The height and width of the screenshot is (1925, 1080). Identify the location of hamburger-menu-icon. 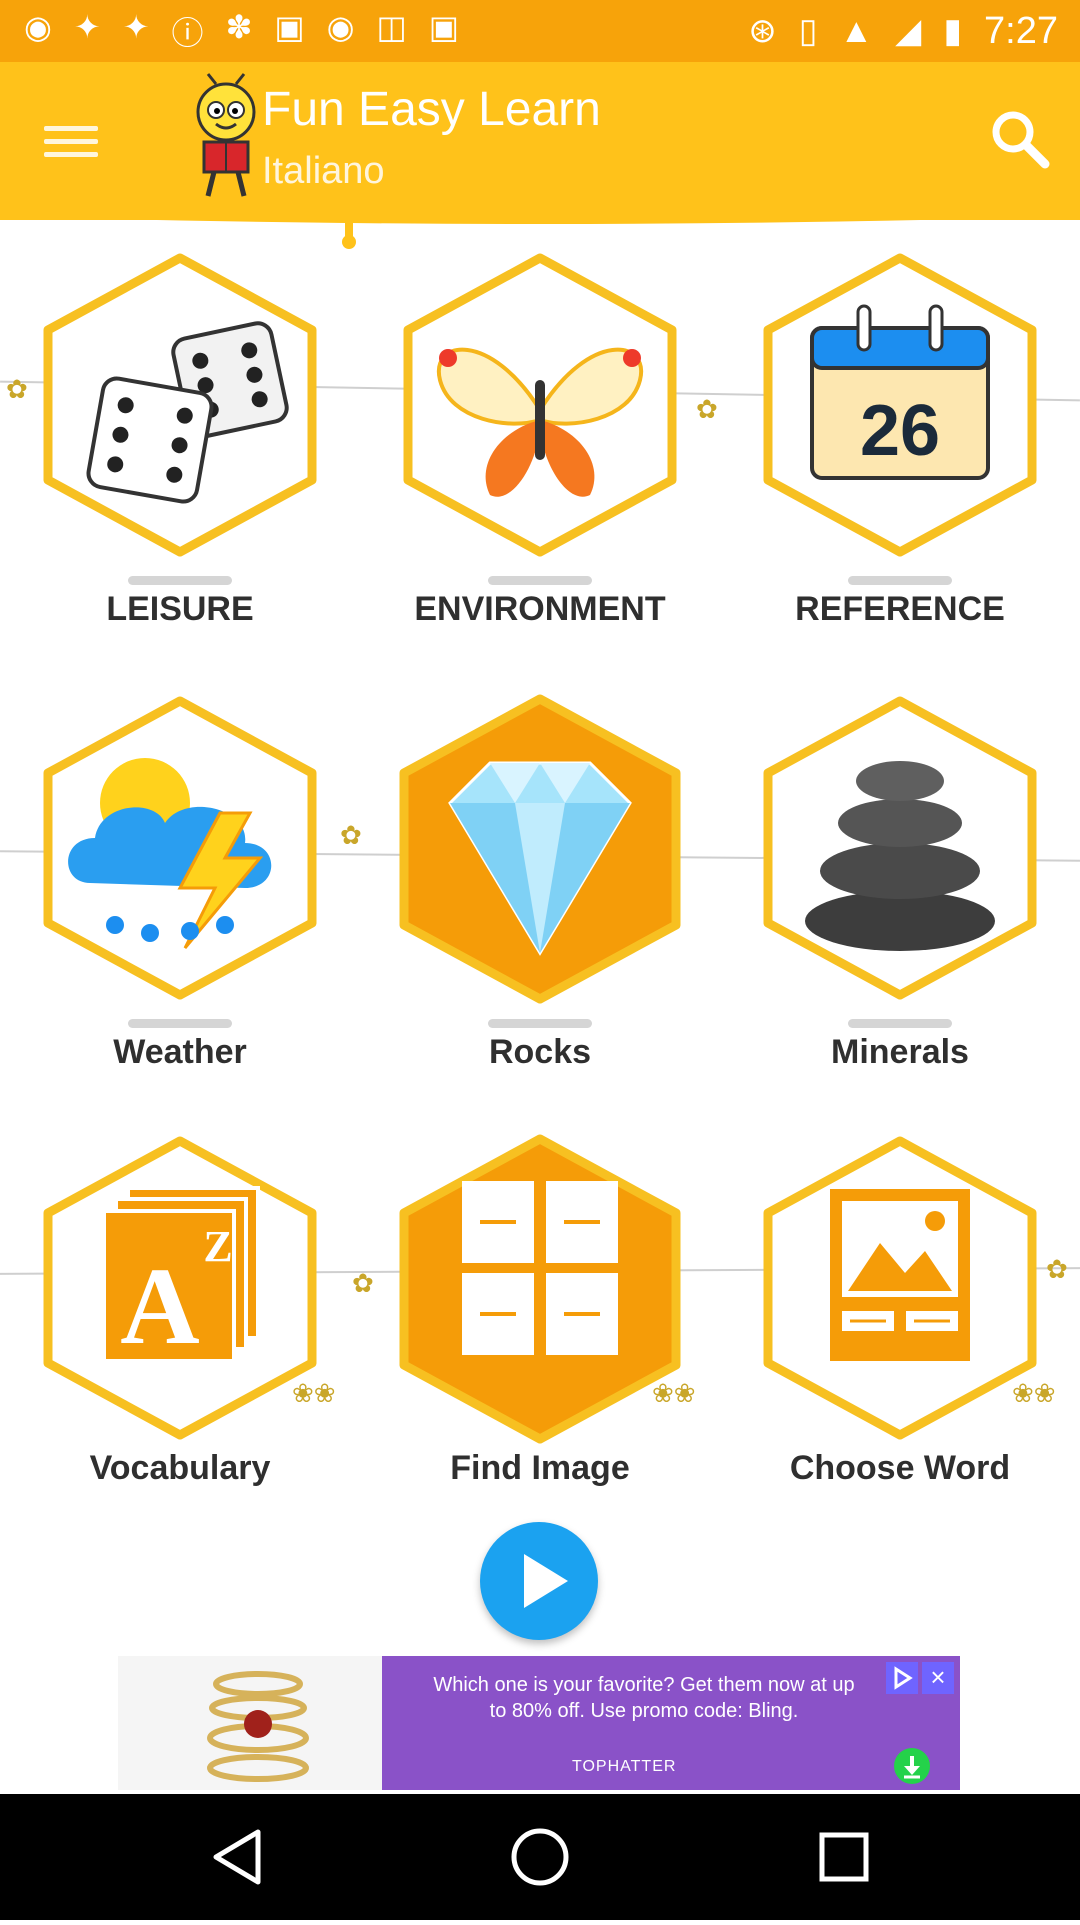
(71, 140).